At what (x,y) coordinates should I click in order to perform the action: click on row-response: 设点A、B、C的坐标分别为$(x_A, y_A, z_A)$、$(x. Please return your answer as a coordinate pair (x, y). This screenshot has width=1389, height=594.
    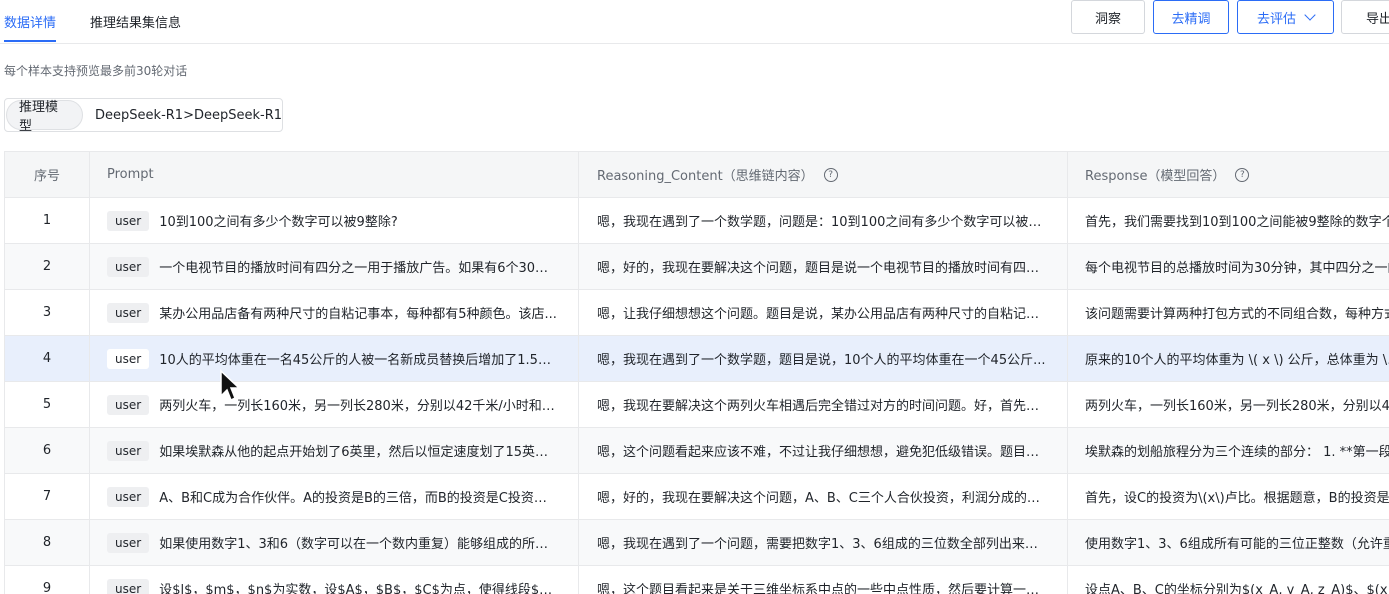
    Looking at the image, I should click on (1228, 580).